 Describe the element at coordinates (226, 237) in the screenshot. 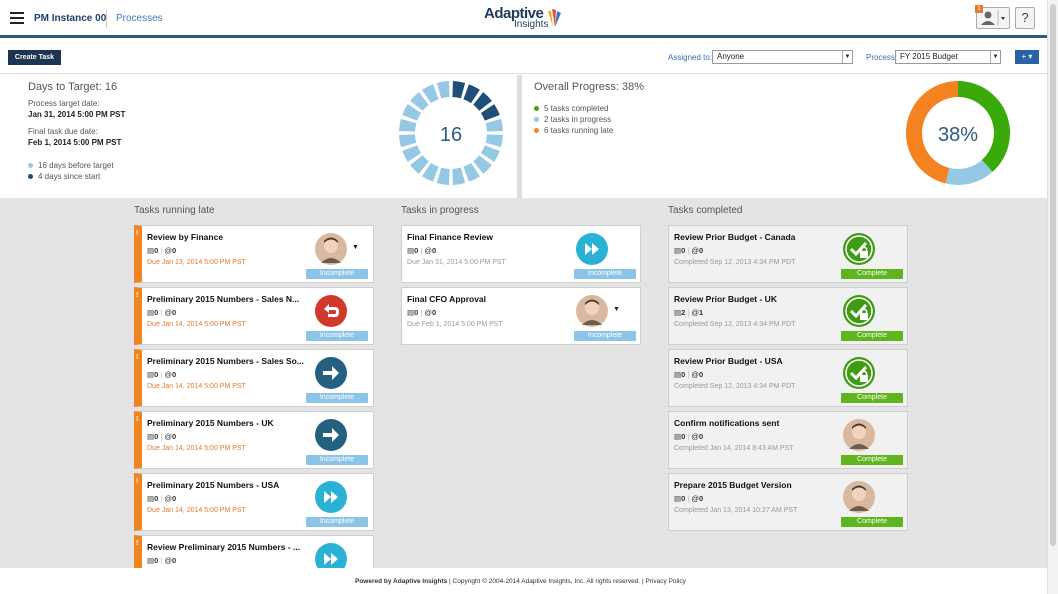

I see `task-title: Review by Finance` at that location.